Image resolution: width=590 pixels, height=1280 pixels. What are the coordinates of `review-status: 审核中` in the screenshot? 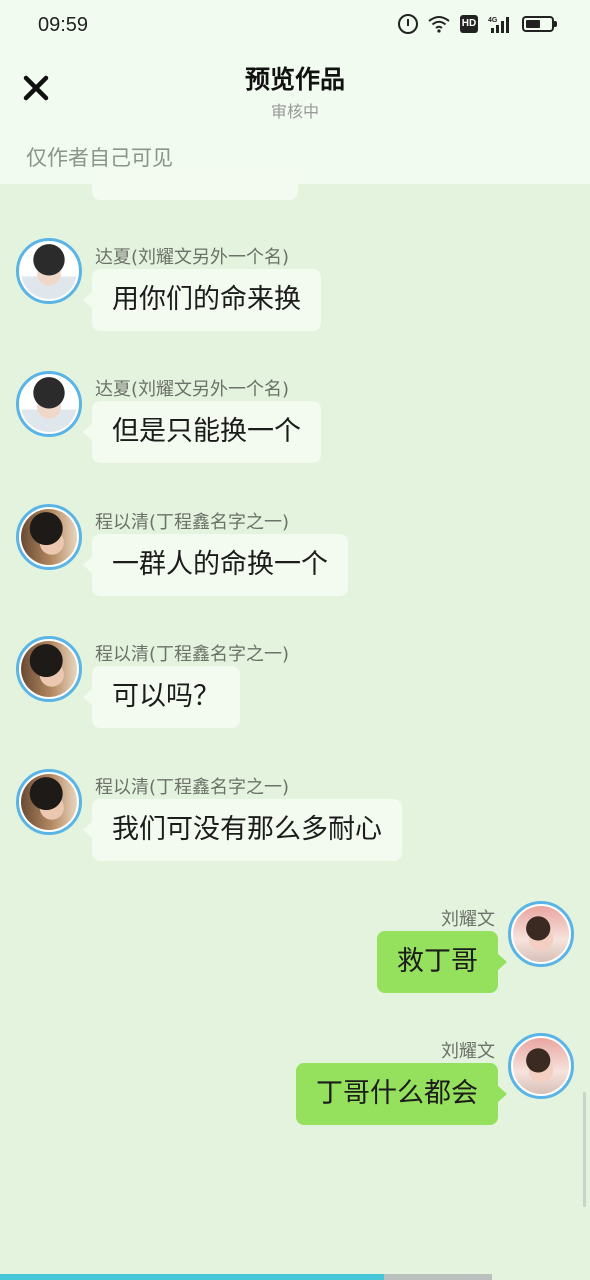 It's located at (294, 111).